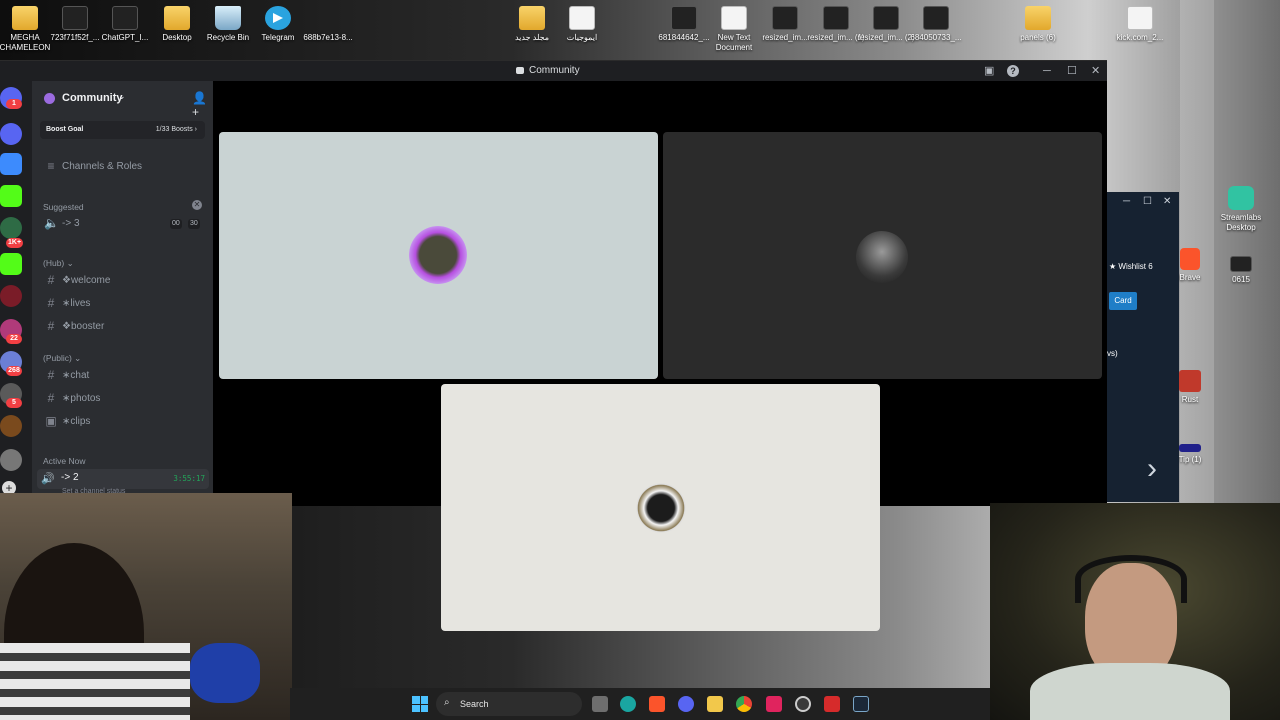 This screenshot has height=720, width=1280. I want to click on voice-timer: 3:55:17, so click(189, 478).